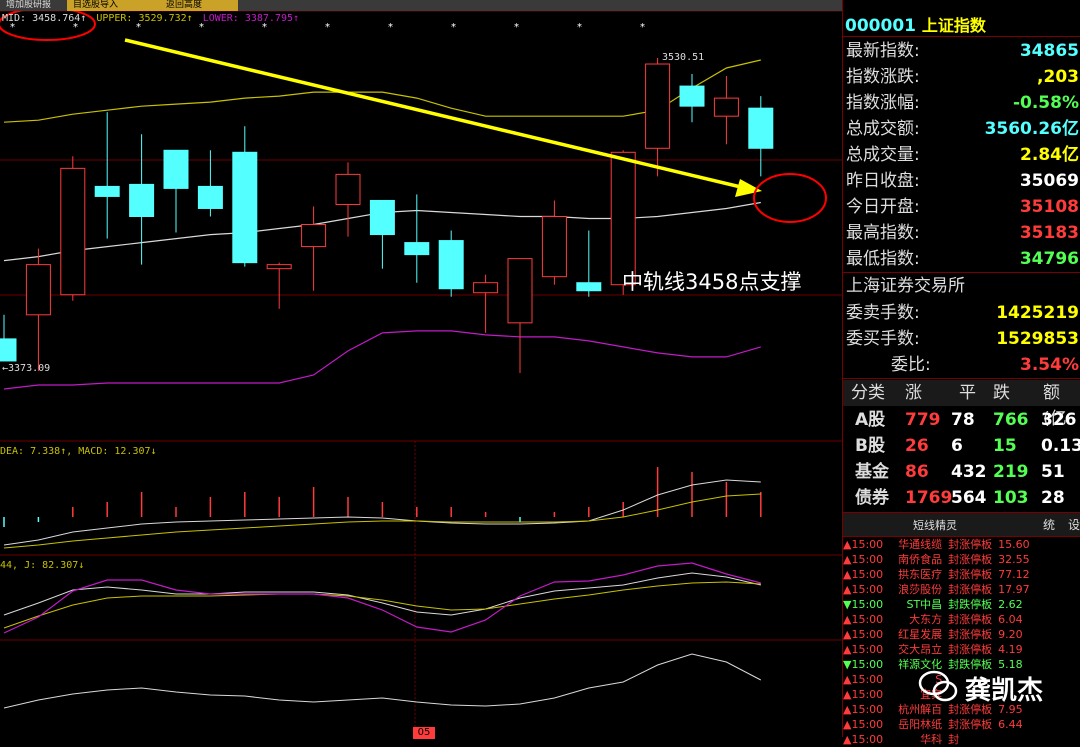 Image resolution: width=1080 pixels, height=747 pixels. What do you see at coordinates (1037, 339) in the screenshot?
I see `book-value: 1529853` at bounding box center [1037, 339].